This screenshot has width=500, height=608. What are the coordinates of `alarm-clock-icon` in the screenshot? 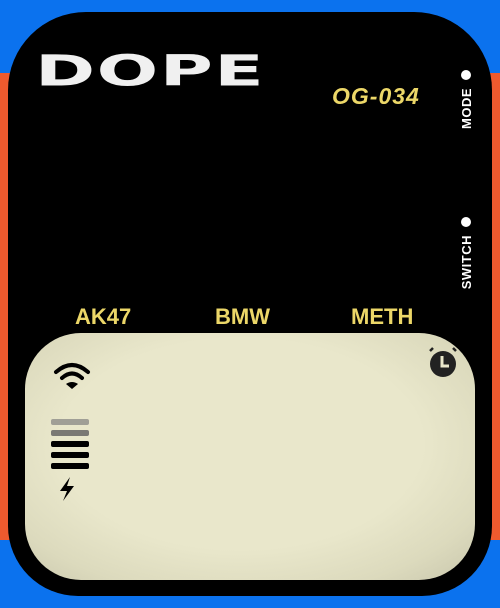 It's located at (443, 362).